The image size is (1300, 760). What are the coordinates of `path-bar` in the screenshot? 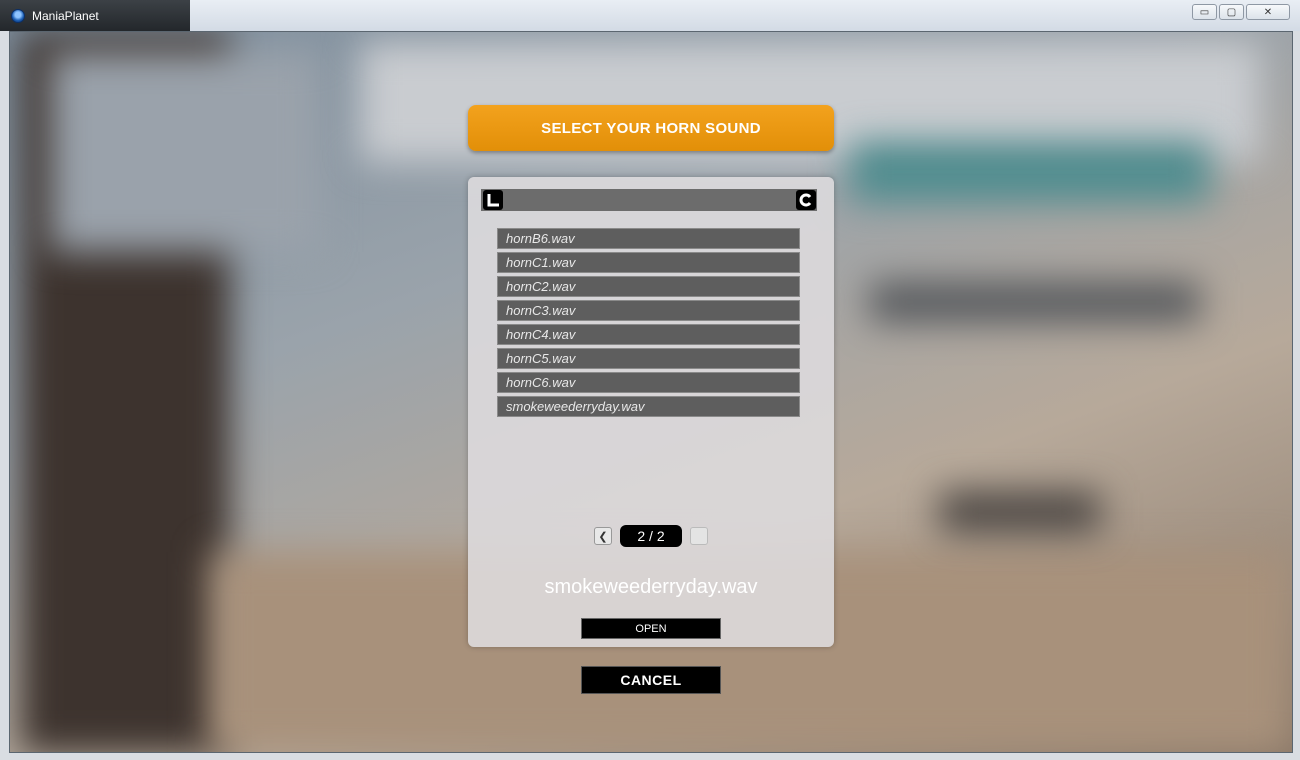 It's located at (649, 200).